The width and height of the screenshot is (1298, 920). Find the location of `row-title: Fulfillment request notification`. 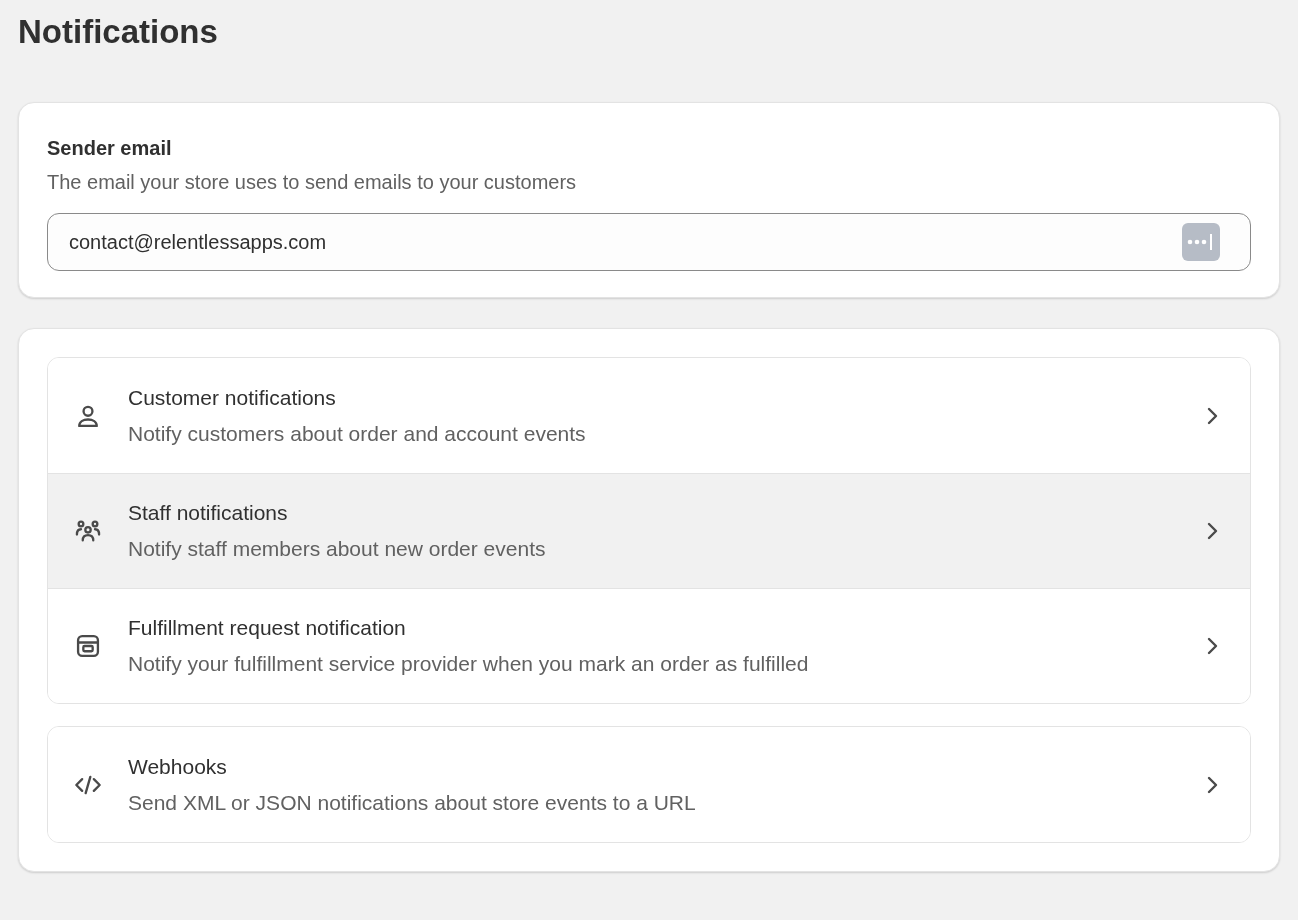

row-title: Fulfillment request notification is located at coordinates (267, 628).